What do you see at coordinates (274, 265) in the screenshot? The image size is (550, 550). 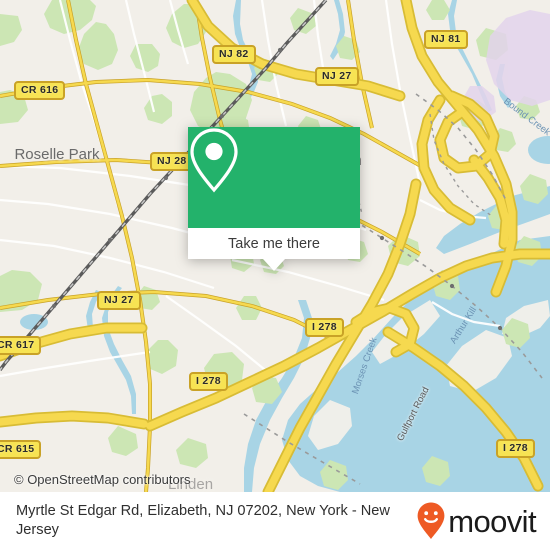 I see `popup-pointer` at bounding box center [274, 265].